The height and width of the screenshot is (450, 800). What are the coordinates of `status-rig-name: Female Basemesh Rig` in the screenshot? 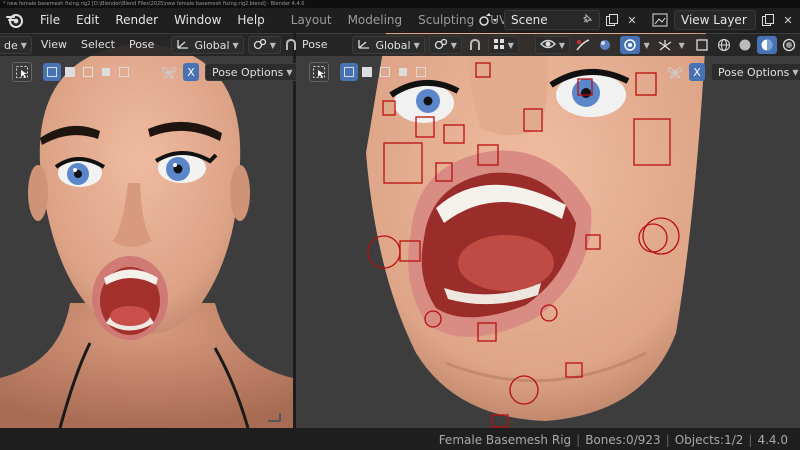 It's located at (505, 440).